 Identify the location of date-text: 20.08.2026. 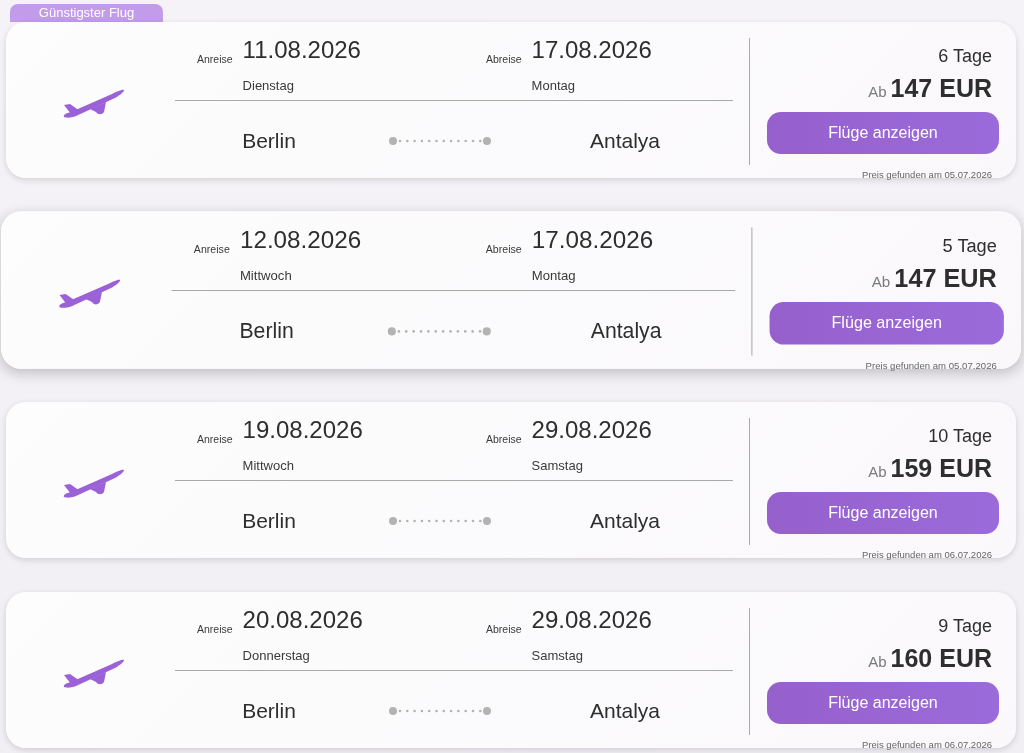
(302, 620).